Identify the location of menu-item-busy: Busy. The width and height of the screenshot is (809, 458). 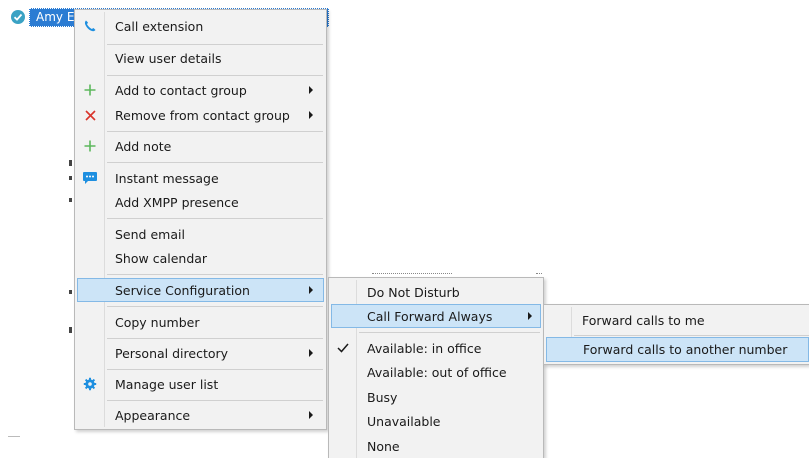
(436, 397).